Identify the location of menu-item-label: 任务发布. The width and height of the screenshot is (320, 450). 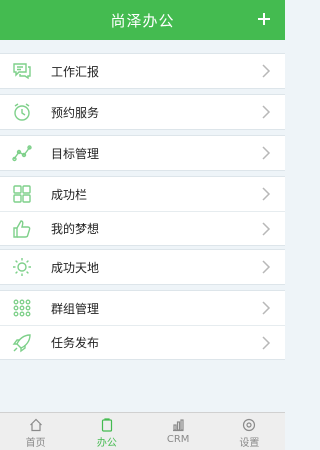
(75, 343).